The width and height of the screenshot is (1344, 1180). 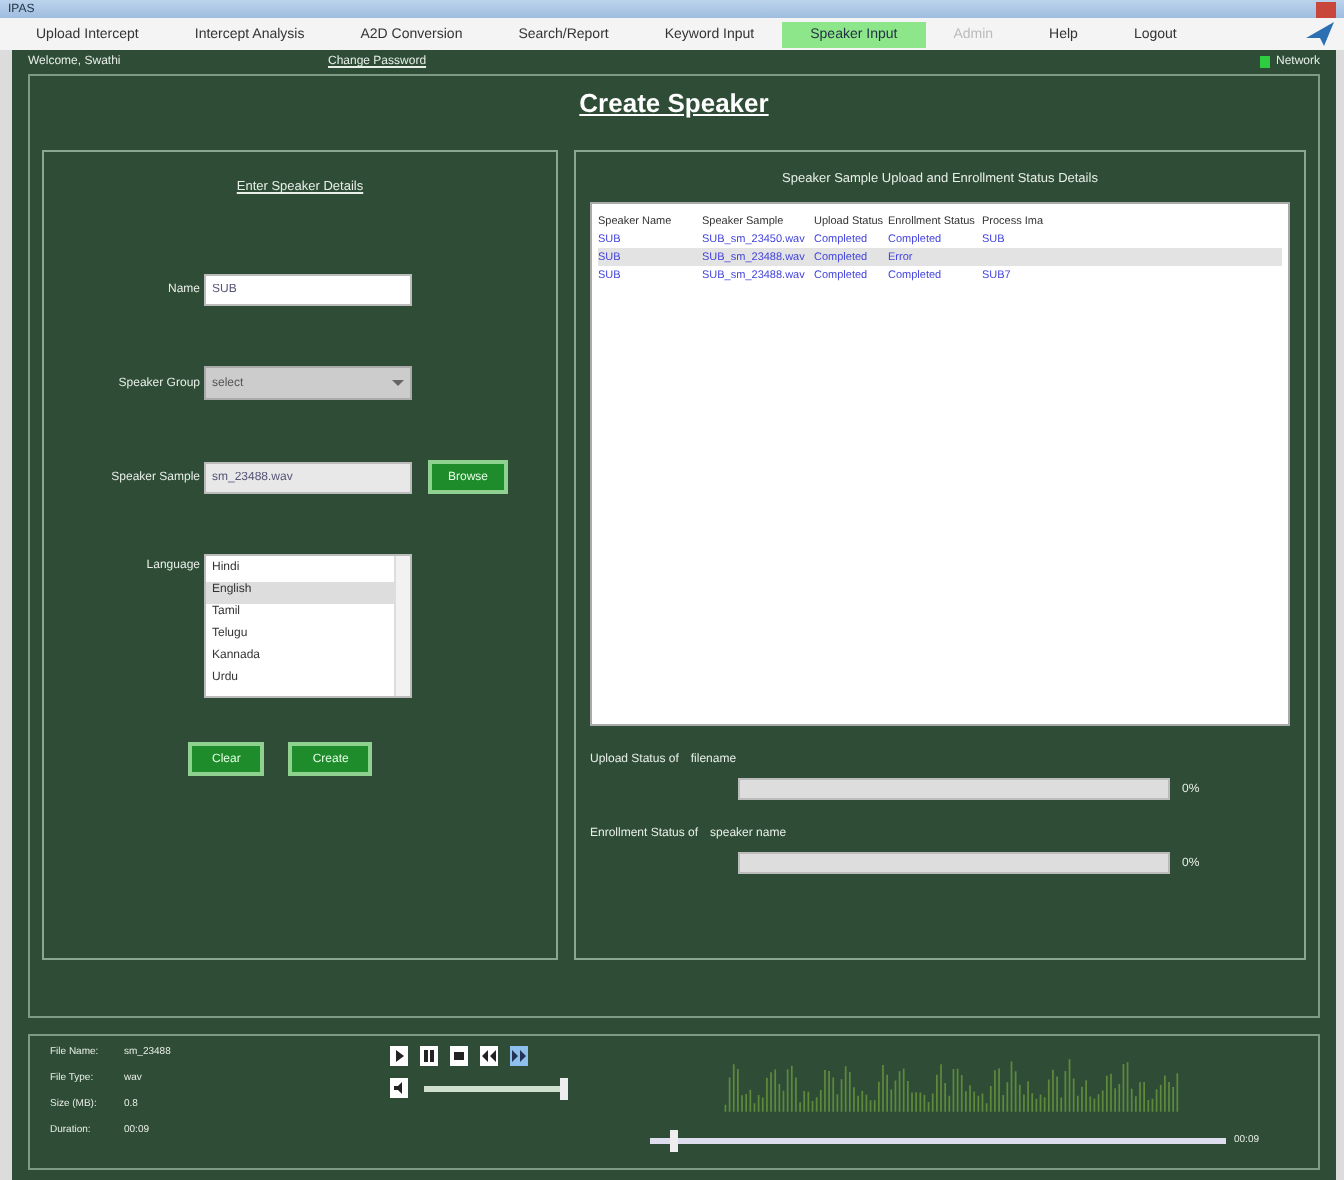 What do you see at coordinates (1264, 62) in the screenshot?
I see `network-status-icon` at bounding box center [1264, 62].